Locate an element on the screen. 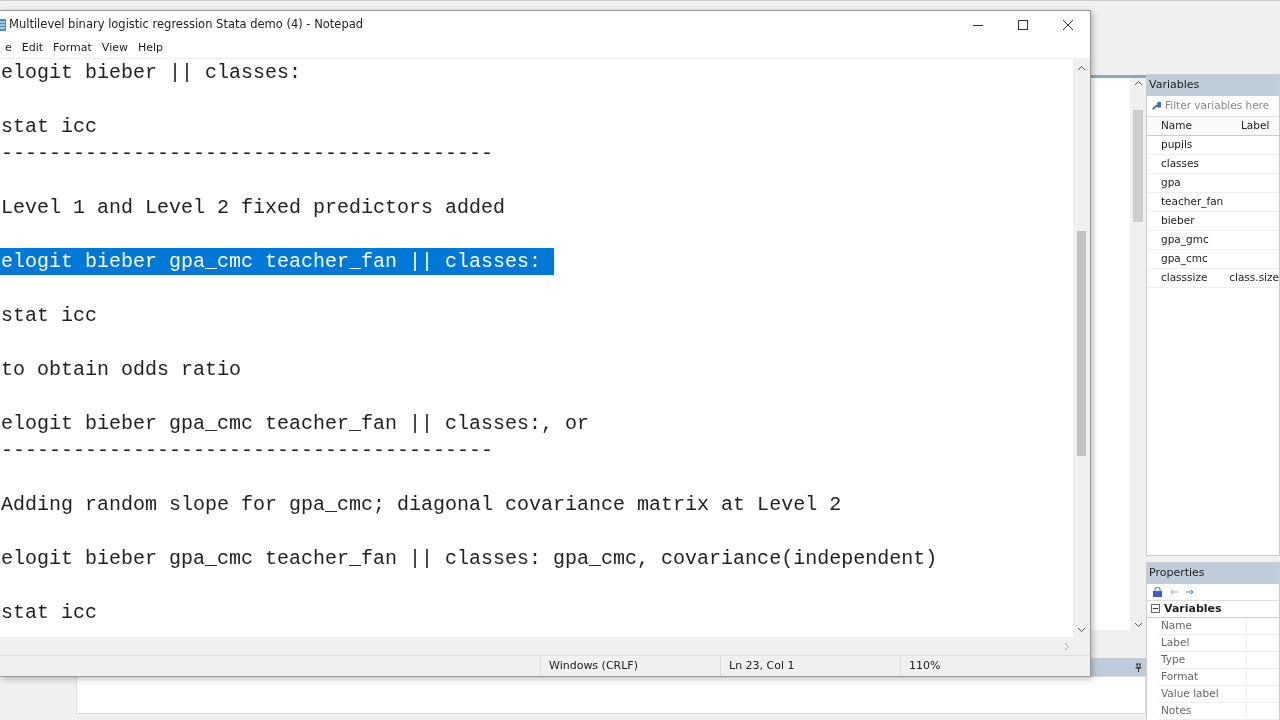  variable-name: gpa_cmc is located at coordinates (1194, 258).